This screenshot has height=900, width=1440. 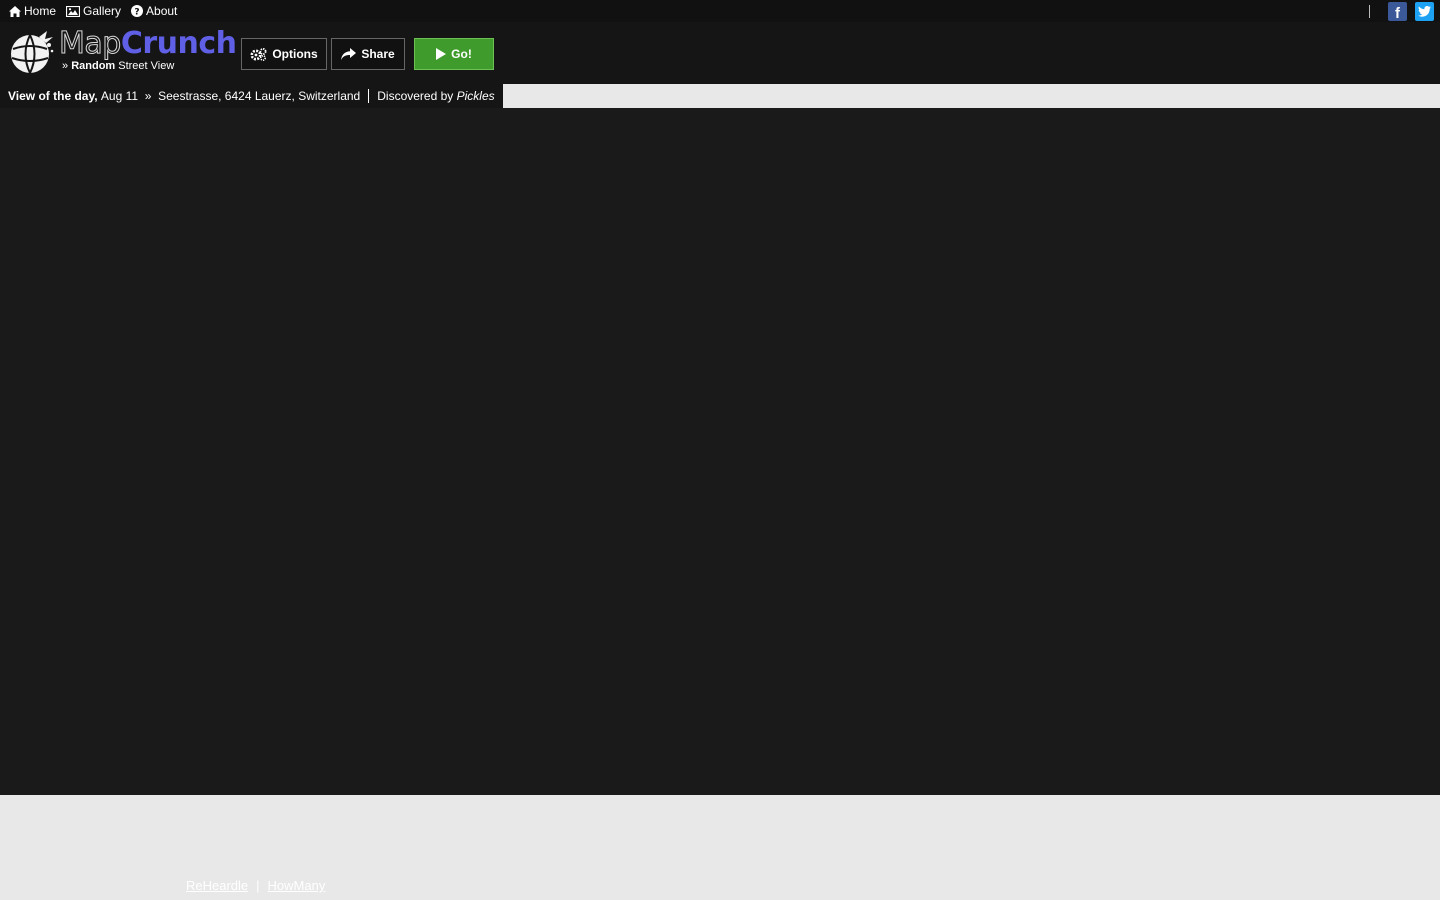 I want to click on top-nav-bar: Home Gallery ? About f t, so click(x=720, y=11).